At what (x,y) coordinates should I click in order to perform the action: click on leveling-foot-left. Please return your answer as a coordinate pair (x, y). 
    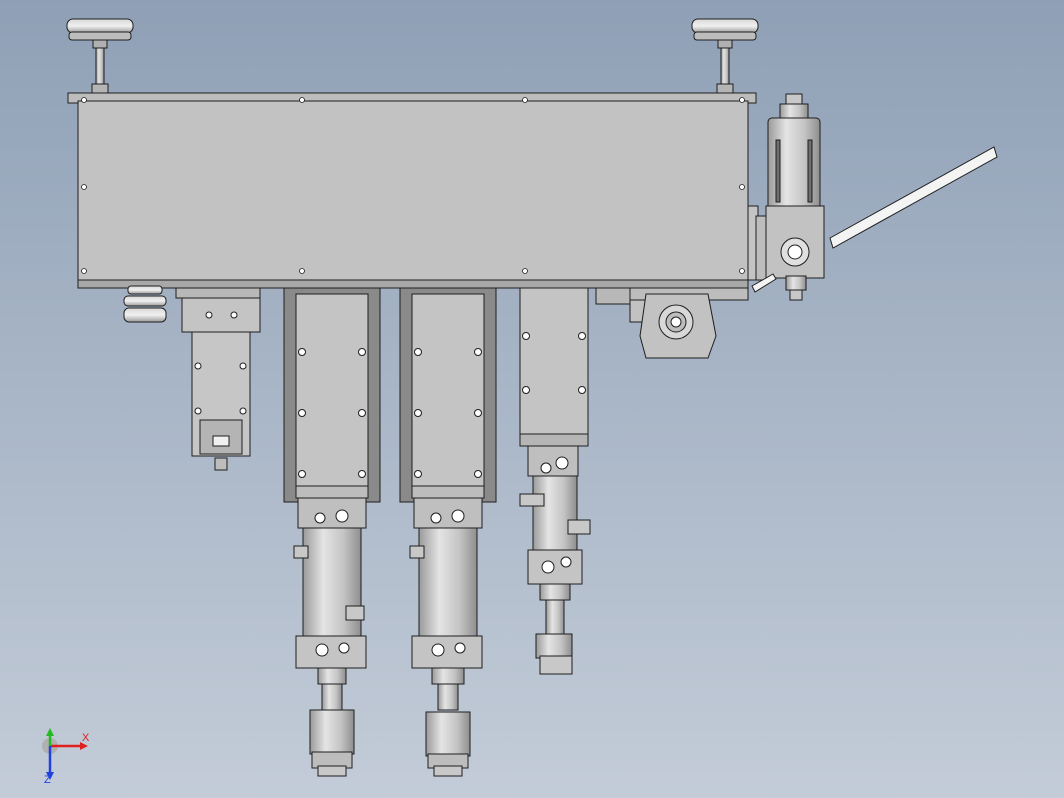
    Looking at the image, I should click on (100, 56).